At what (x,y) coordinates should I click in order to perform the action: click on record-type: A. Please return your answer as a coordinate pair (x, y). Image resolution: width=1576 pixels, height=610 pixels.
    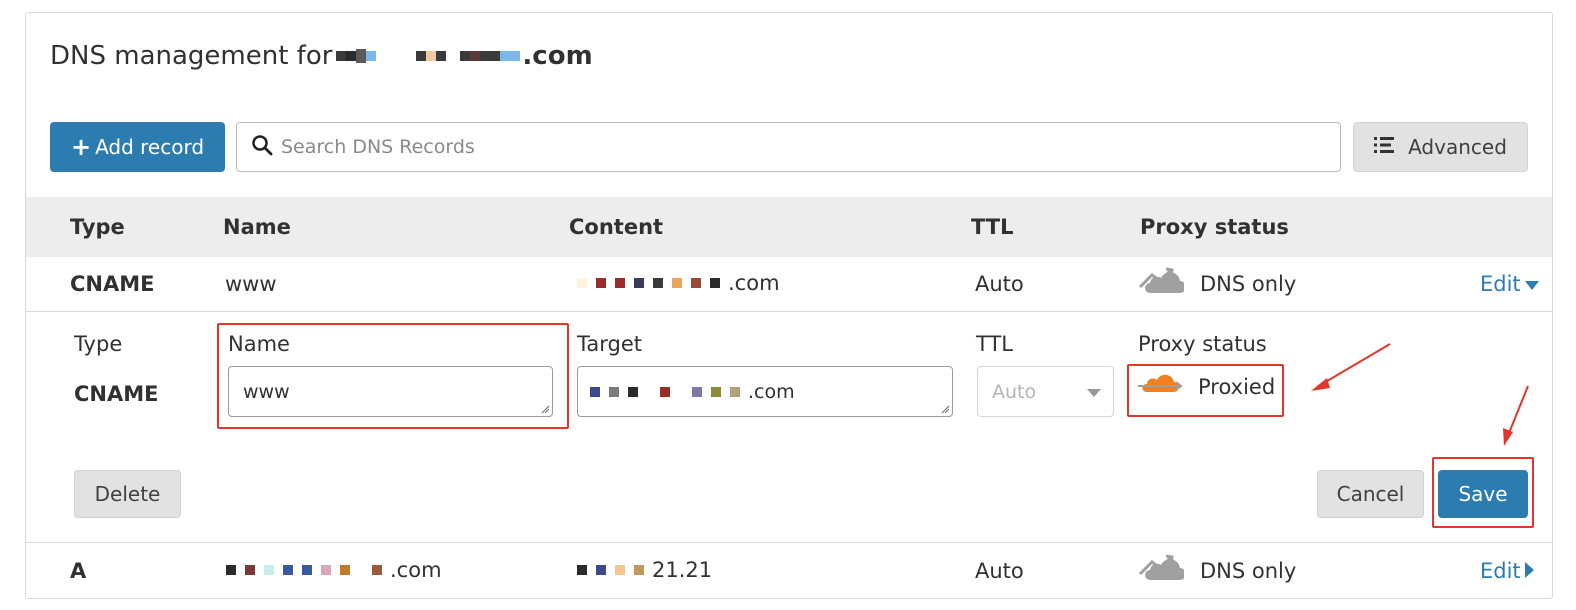
    Looking at the image, I should click on (78, 571).